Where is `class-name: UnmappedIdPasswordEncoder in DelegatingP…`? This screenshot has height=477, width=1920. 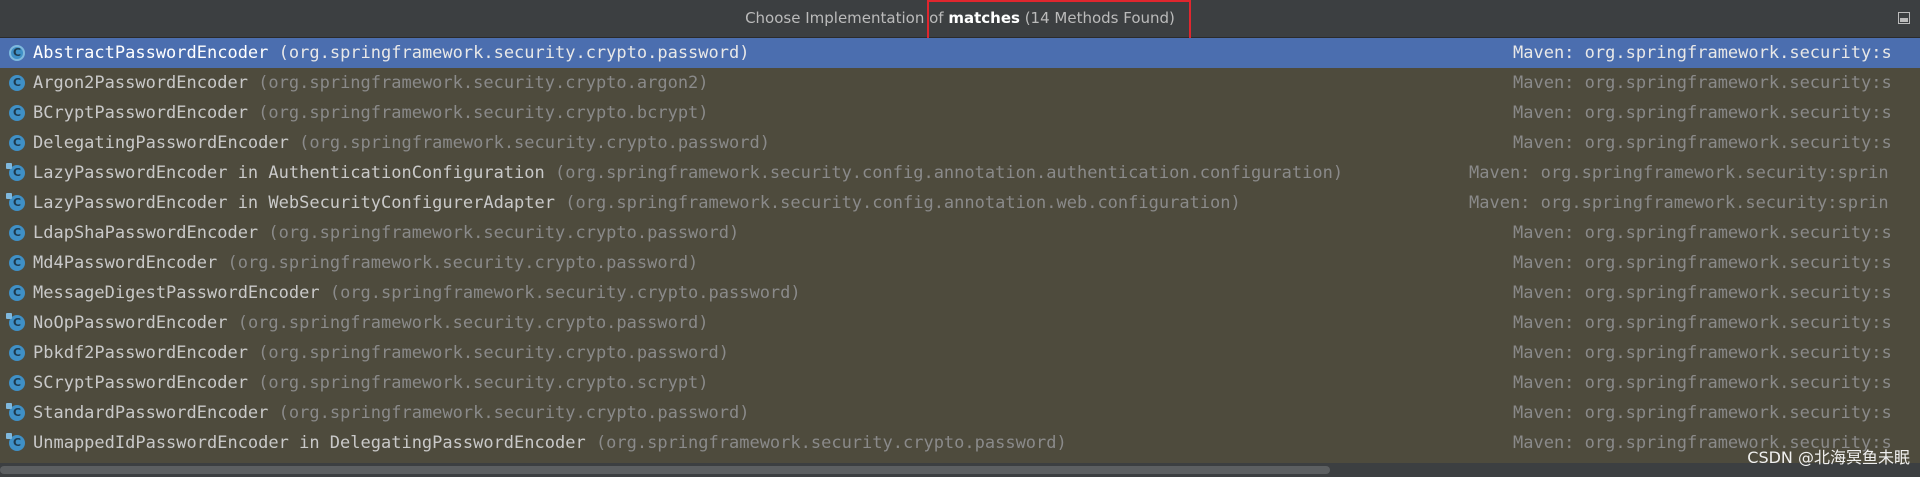 class-name: UnmappedIdPasswordEncoder in DelegatingP… is located at coordinates (309, 443).